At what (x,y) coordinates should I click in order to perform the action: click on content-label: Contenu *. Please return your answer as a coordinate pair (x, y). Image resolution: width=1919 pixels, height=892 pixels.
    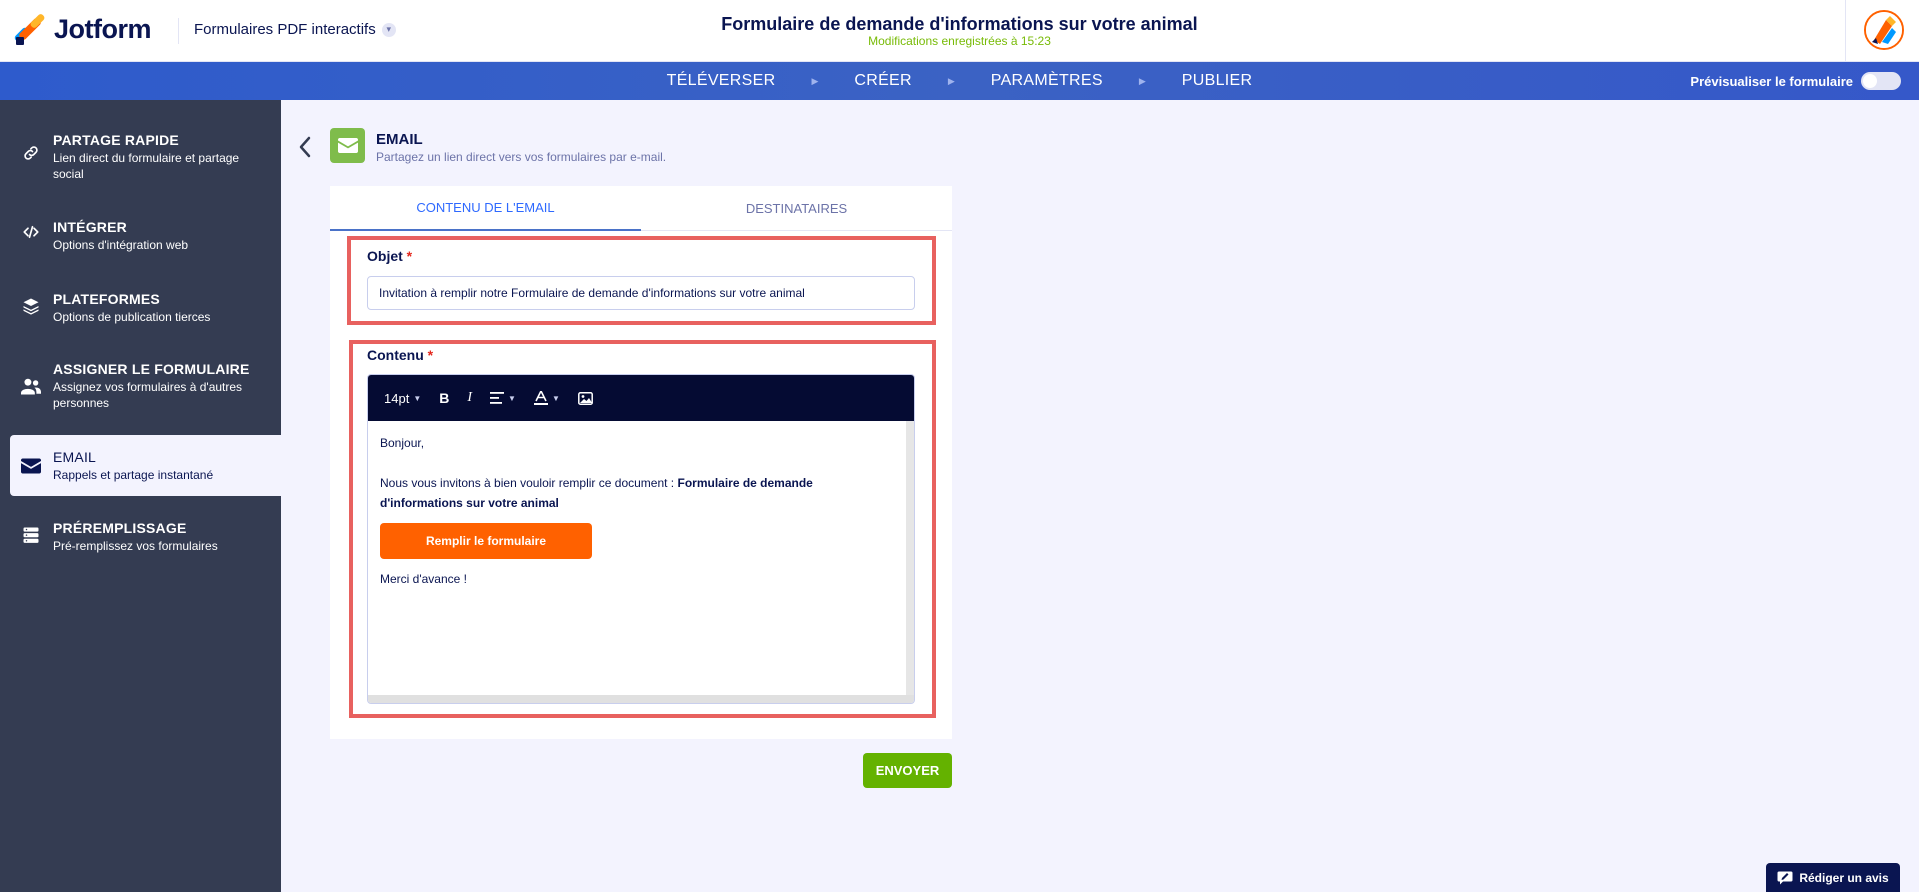
    Looking at the image, I should click on (400, 355).